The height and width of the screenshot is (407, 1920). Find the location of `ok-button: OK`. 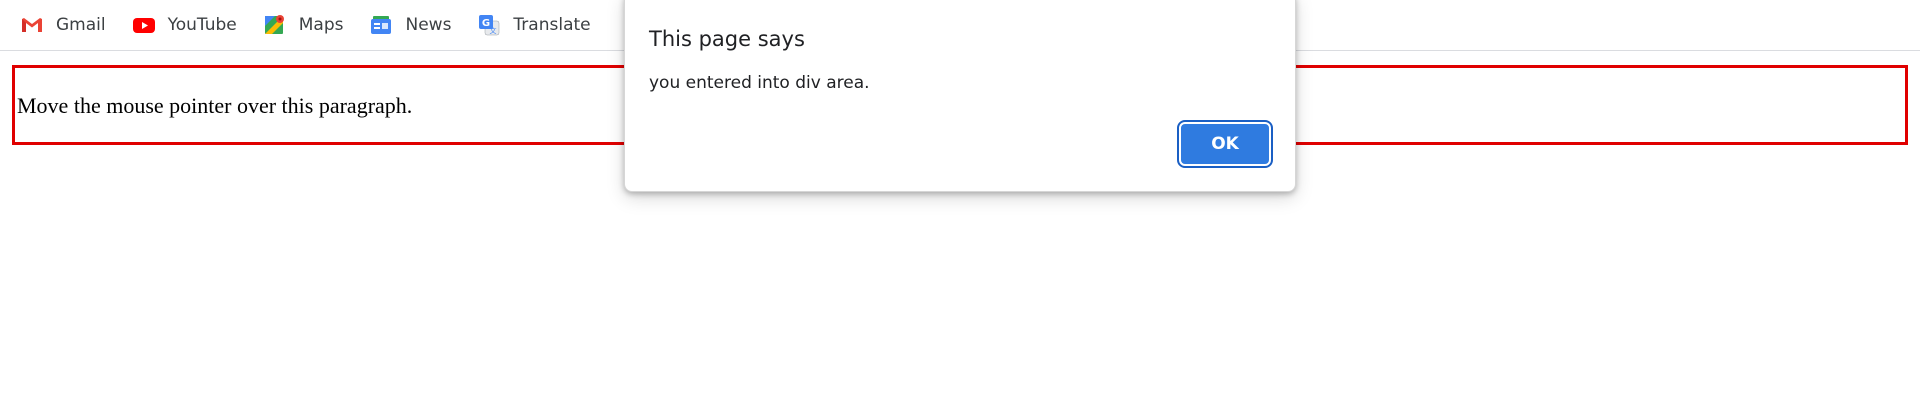

ok-button: OK is located at coordinates (1225, 144).